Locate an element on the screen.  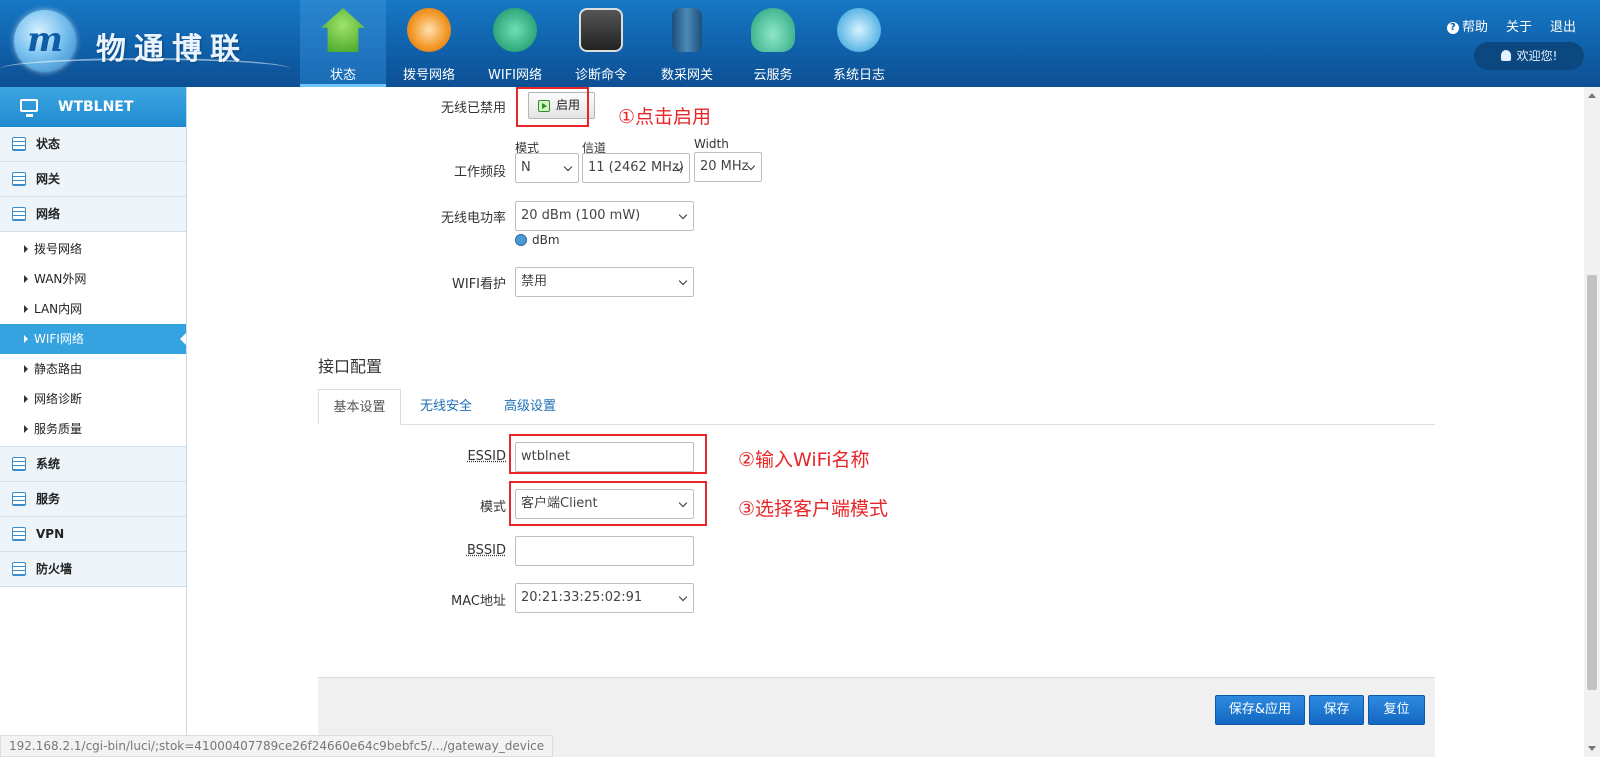
page-scrollbar is located at coordinates (1592, 422).